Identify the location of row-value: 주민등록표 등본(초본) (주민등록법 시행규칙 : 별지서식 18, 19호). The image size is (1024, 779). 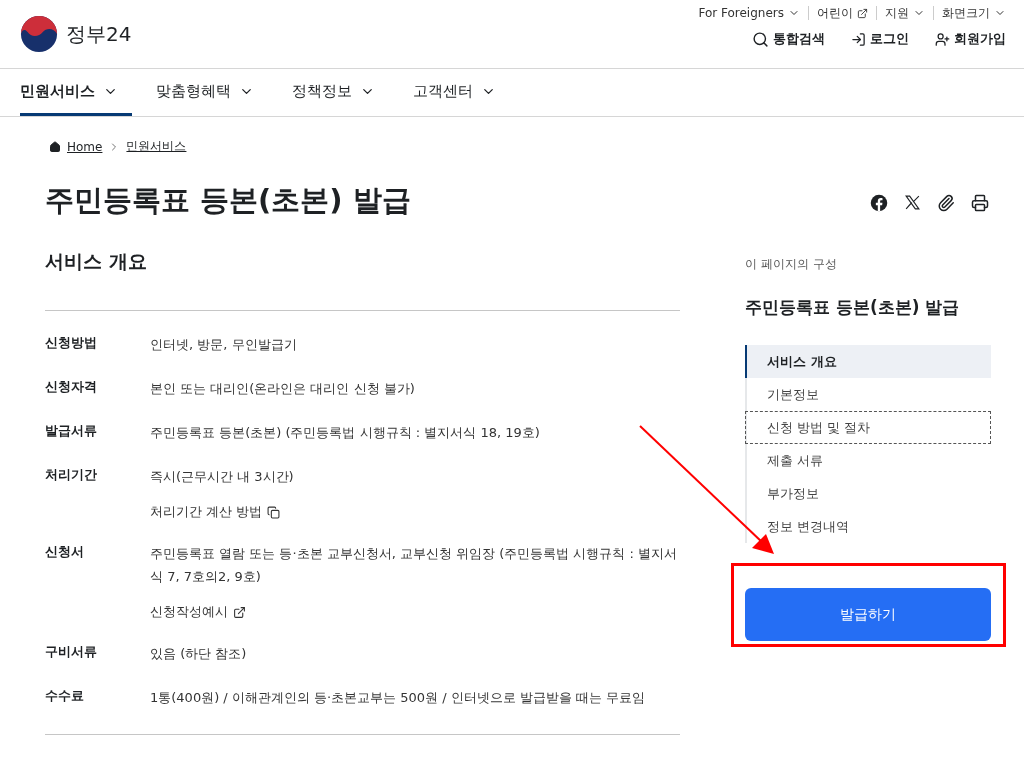
(345, 433).